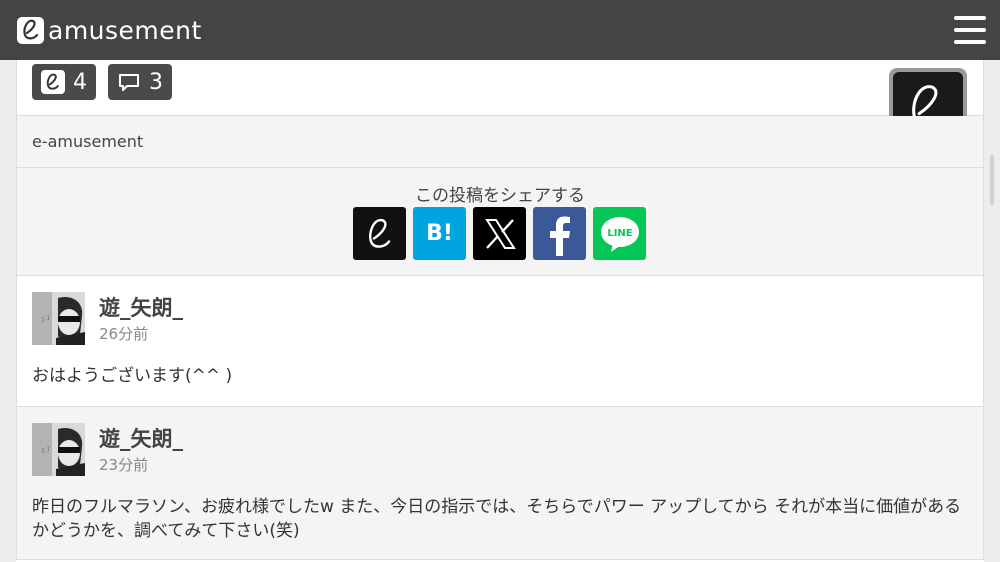  What do you see at coordinates (30, 30) in the screenshot?
I see `e-logo-icon` at bounding box center [30, 30].